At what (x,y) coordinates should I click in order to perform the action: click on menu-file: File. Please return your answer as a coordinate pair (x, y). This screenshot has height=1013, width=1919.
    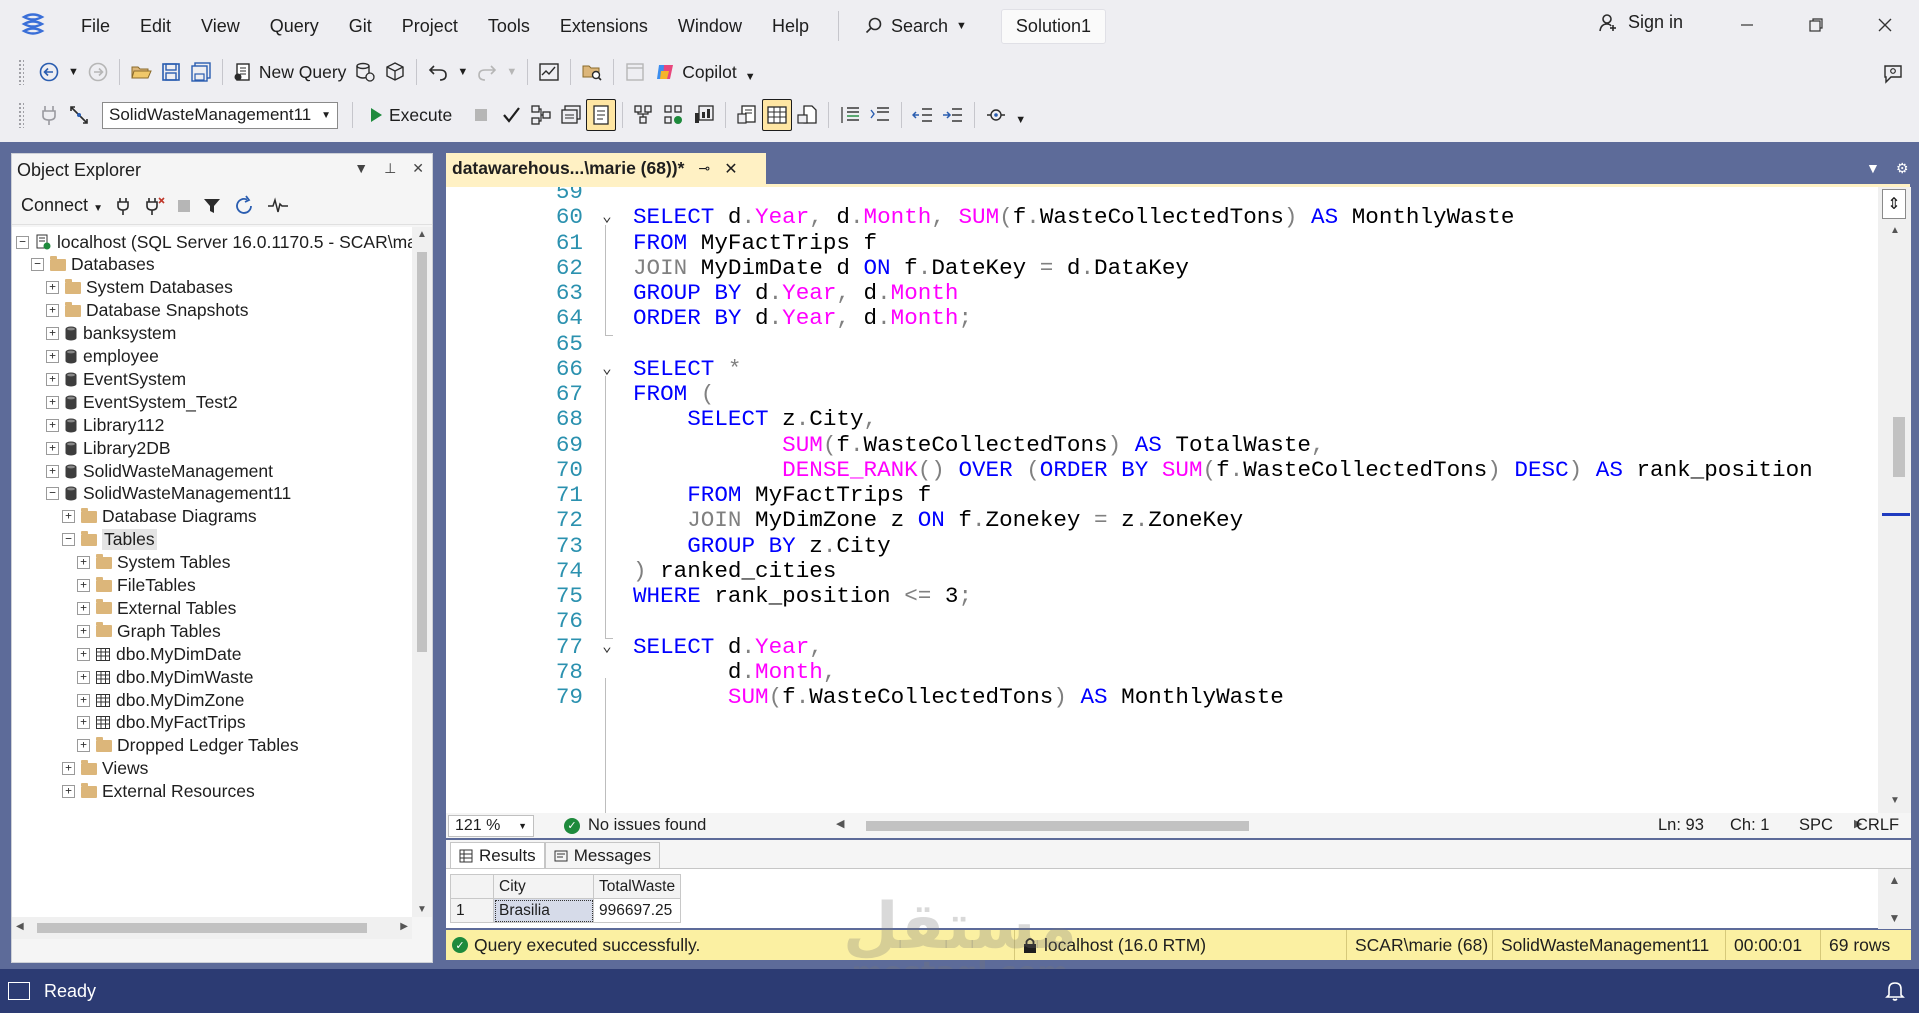
    Looking at the image, I should click on (95, 26).